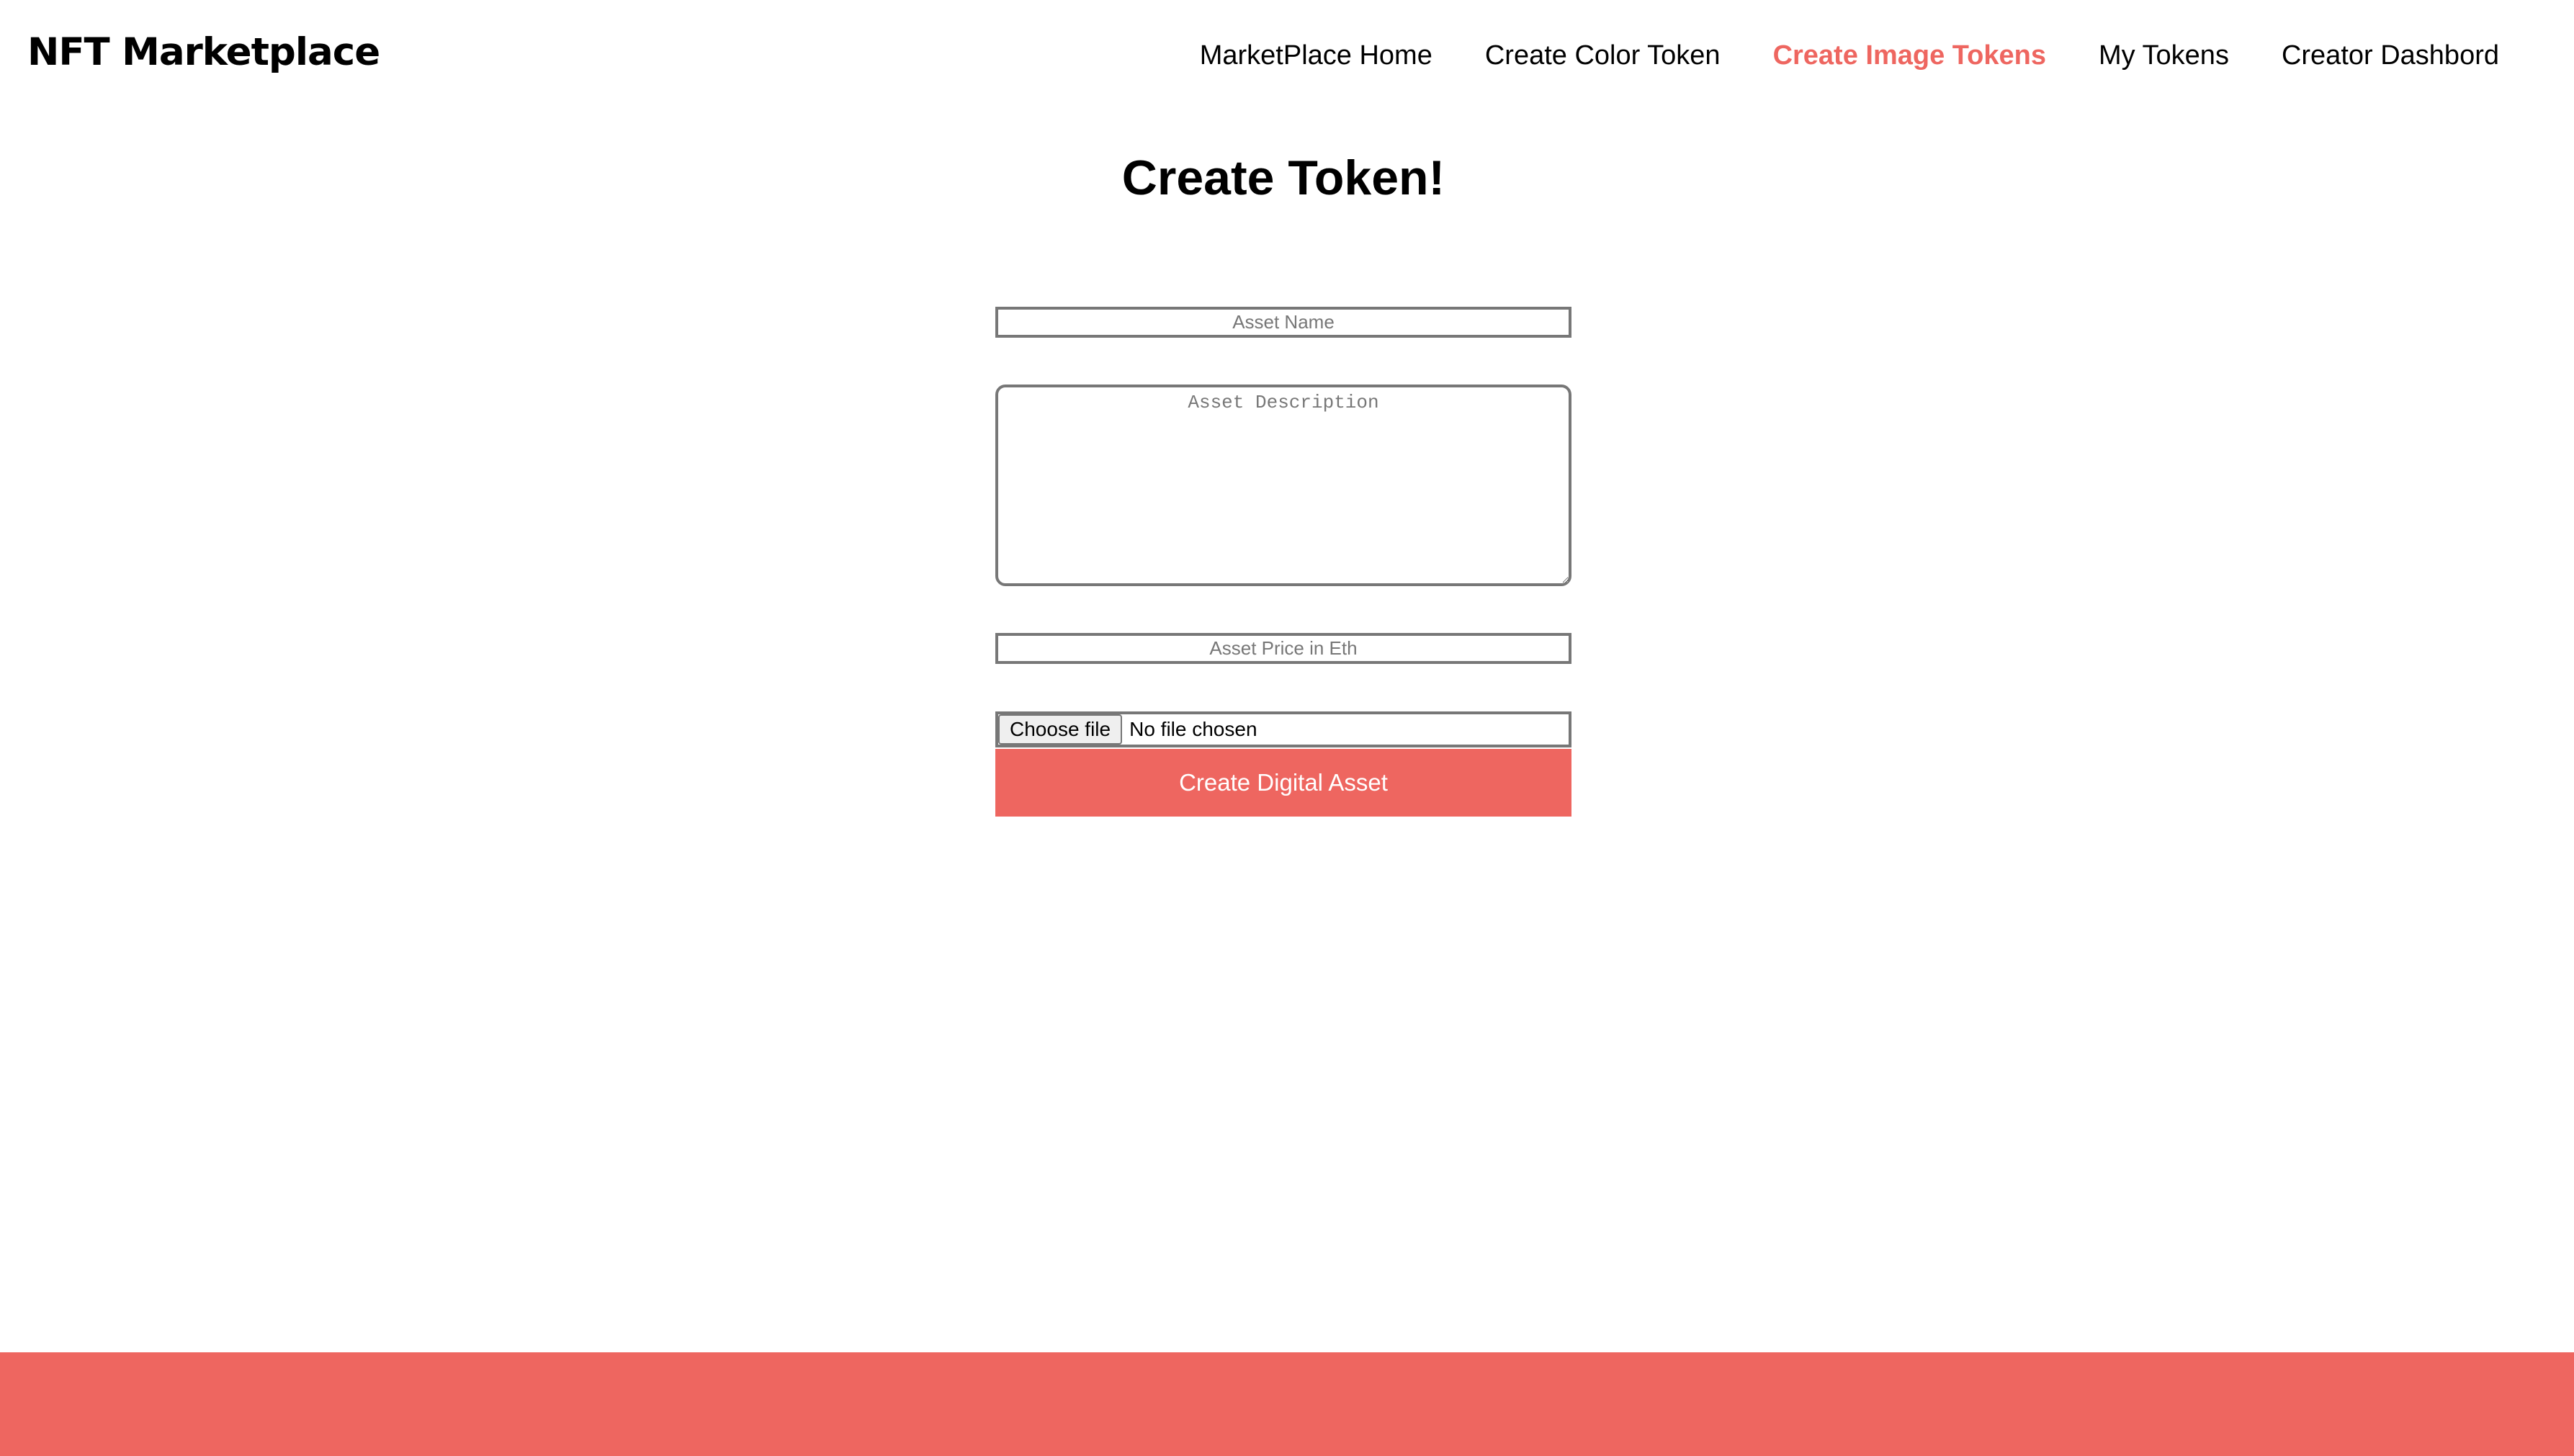 This screenshot has width=2574, height=1456. Describe the element at coordinates (2164, 55) in the screenshot. I see `nav-my-tokens: My Tokens` at that location.